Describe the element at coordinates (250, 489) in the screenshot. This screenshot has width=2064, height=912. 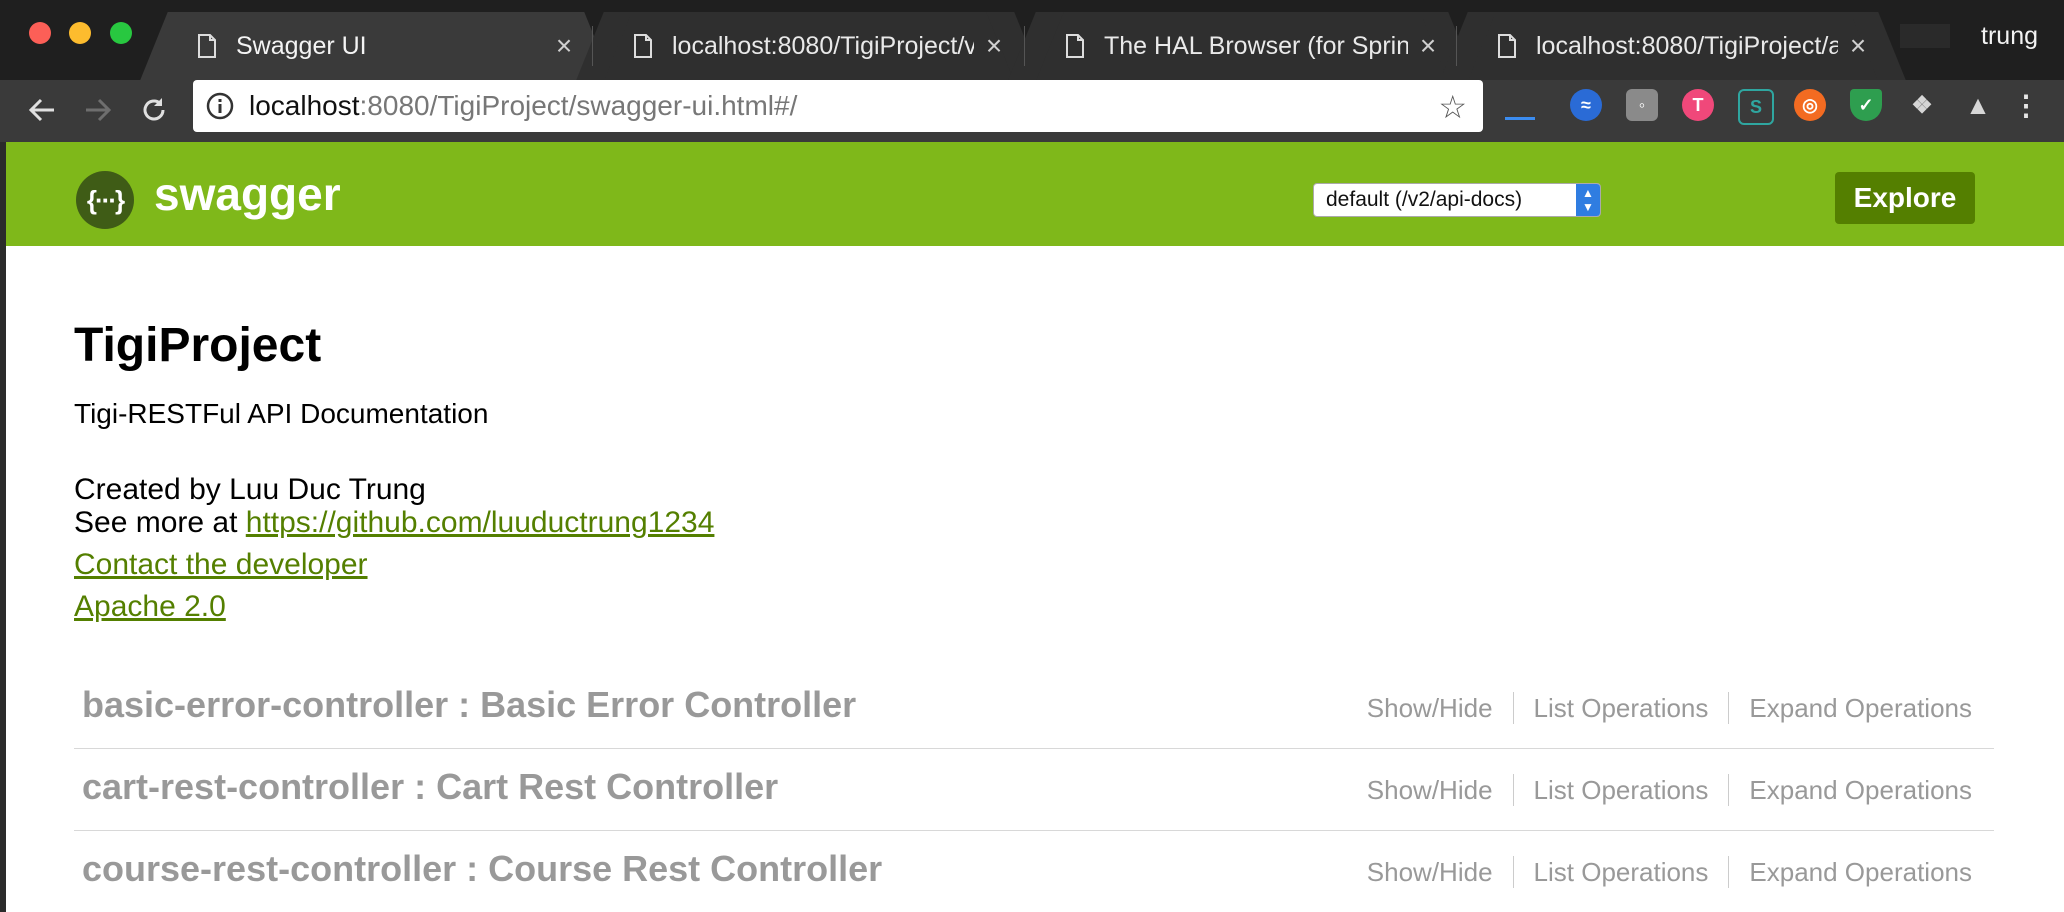
I see `created-by-text: Created by Luu Duc Trung` at that location.